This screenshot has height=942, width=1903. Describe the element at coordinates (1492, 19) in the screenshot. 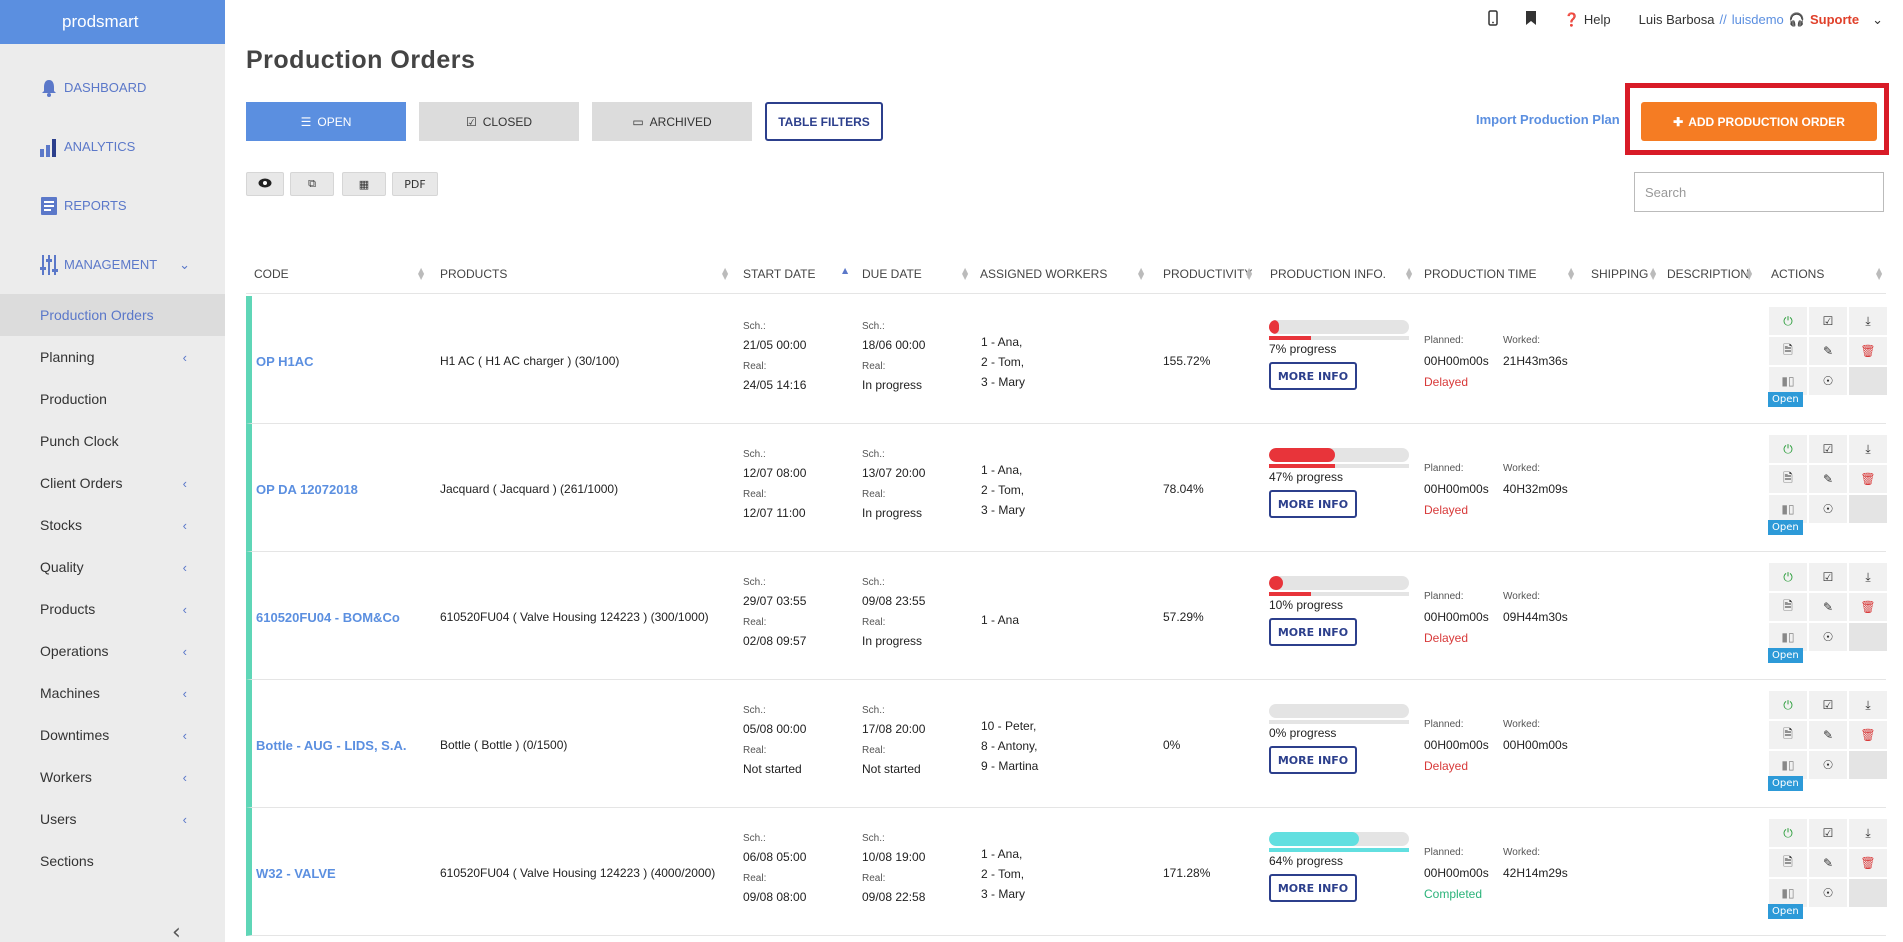

I see `mobile-icon` at that location.